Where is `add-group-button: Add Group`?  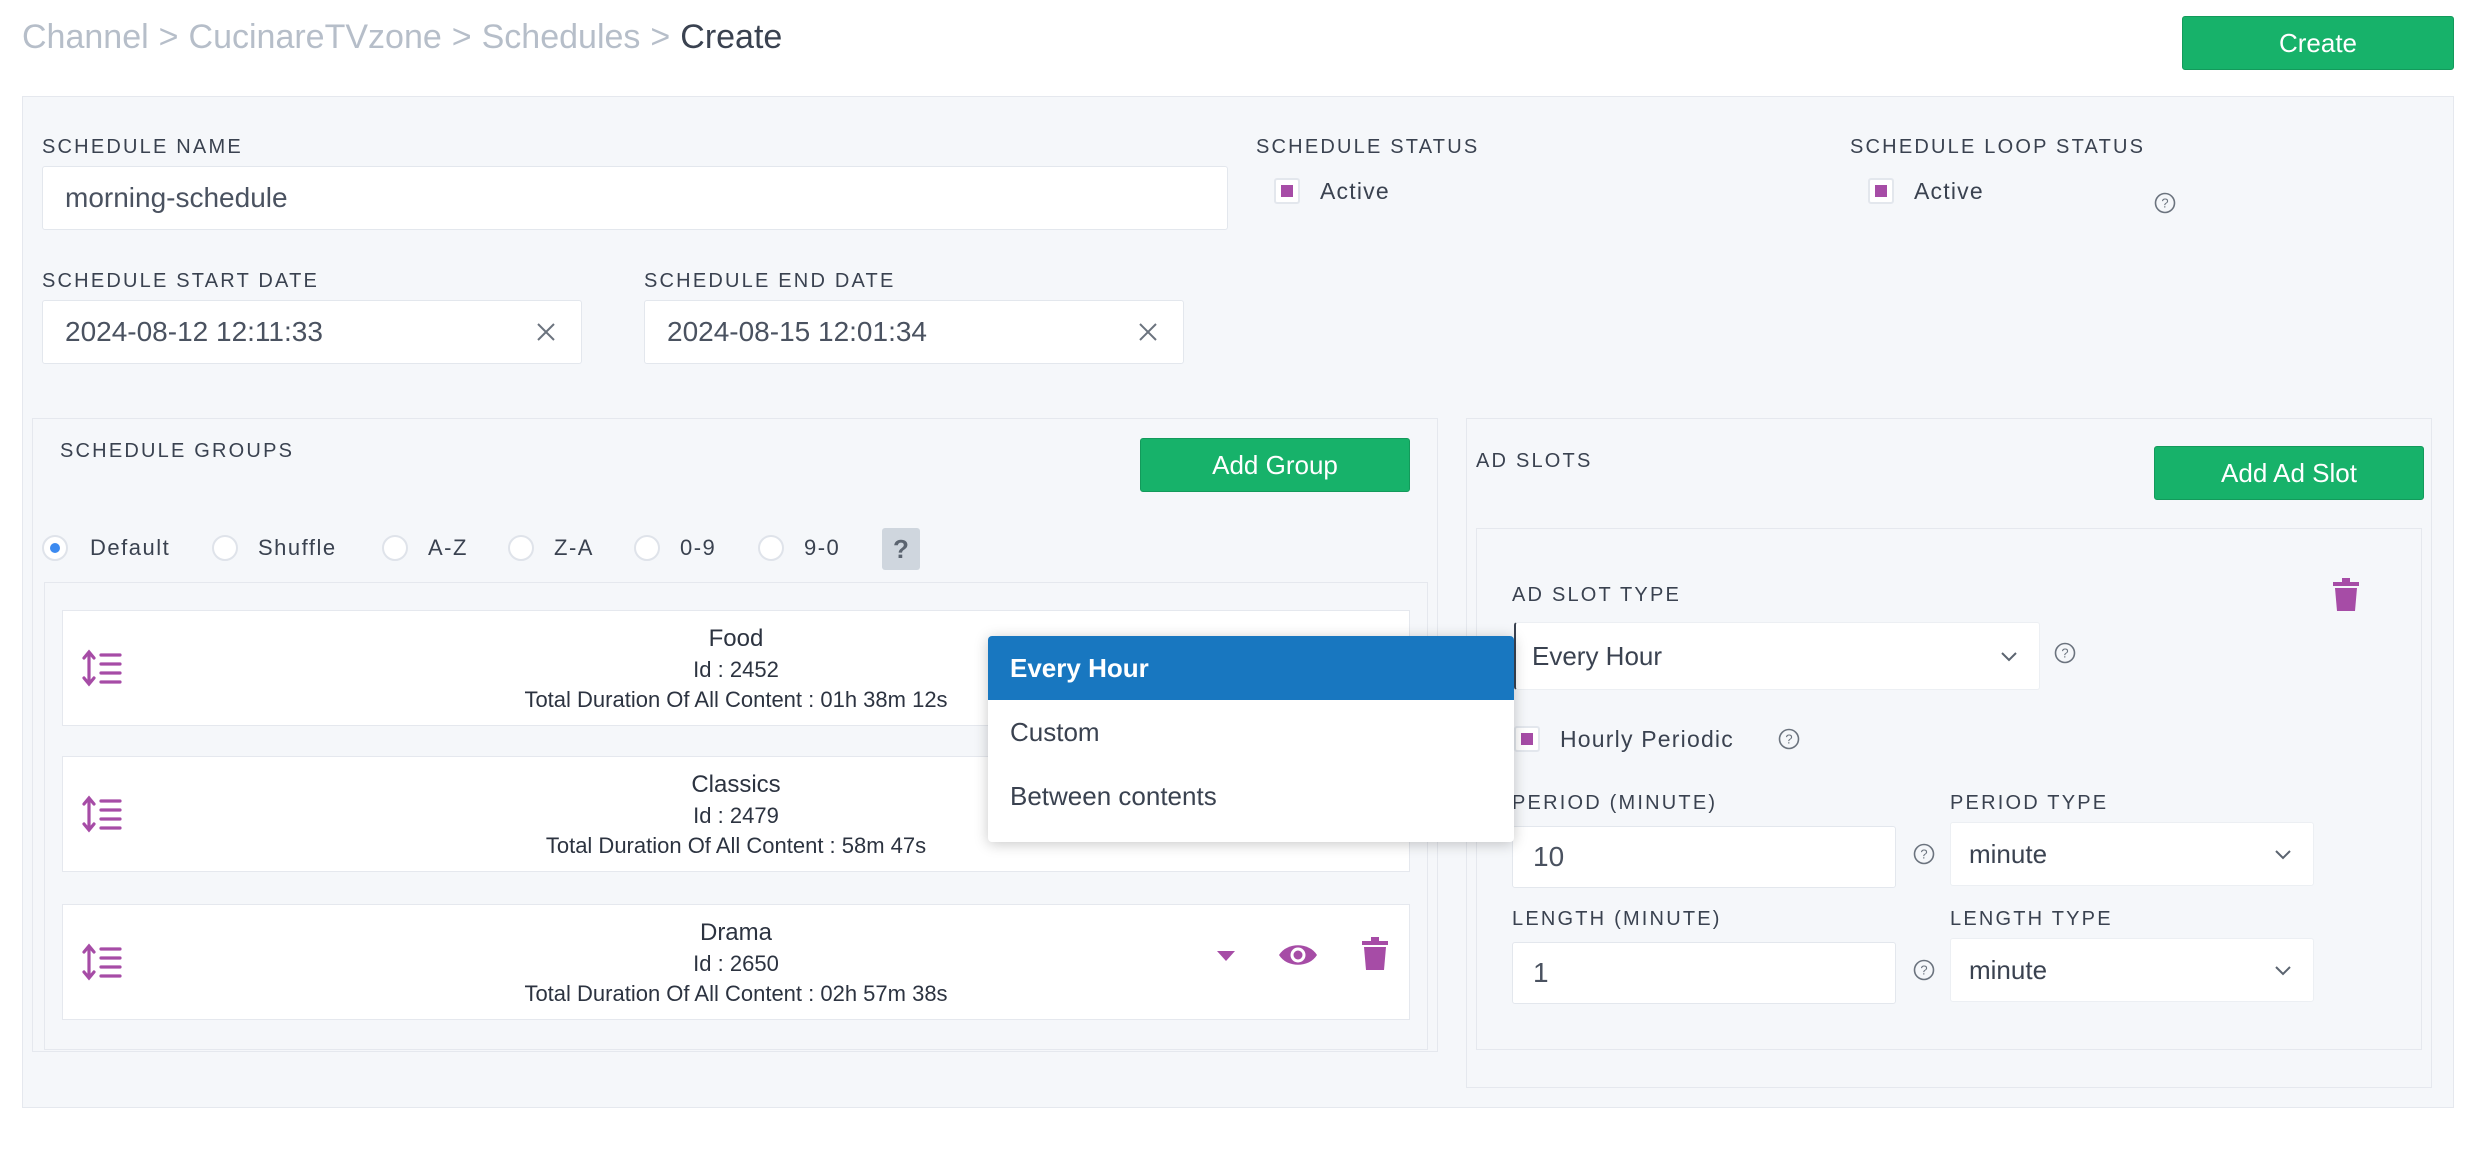 add-group-button: Add Group is located at coordinates (1275, 465).